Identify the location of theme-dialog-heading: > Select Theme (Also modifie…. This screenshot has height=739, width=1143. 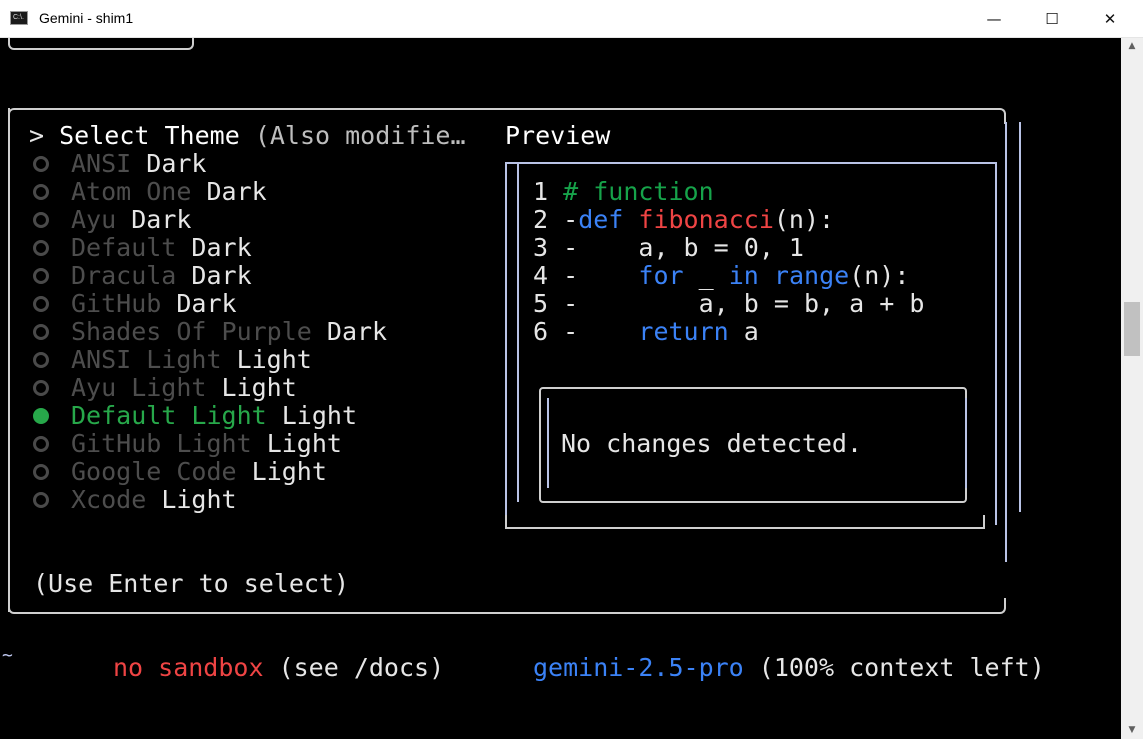
(247, 135).